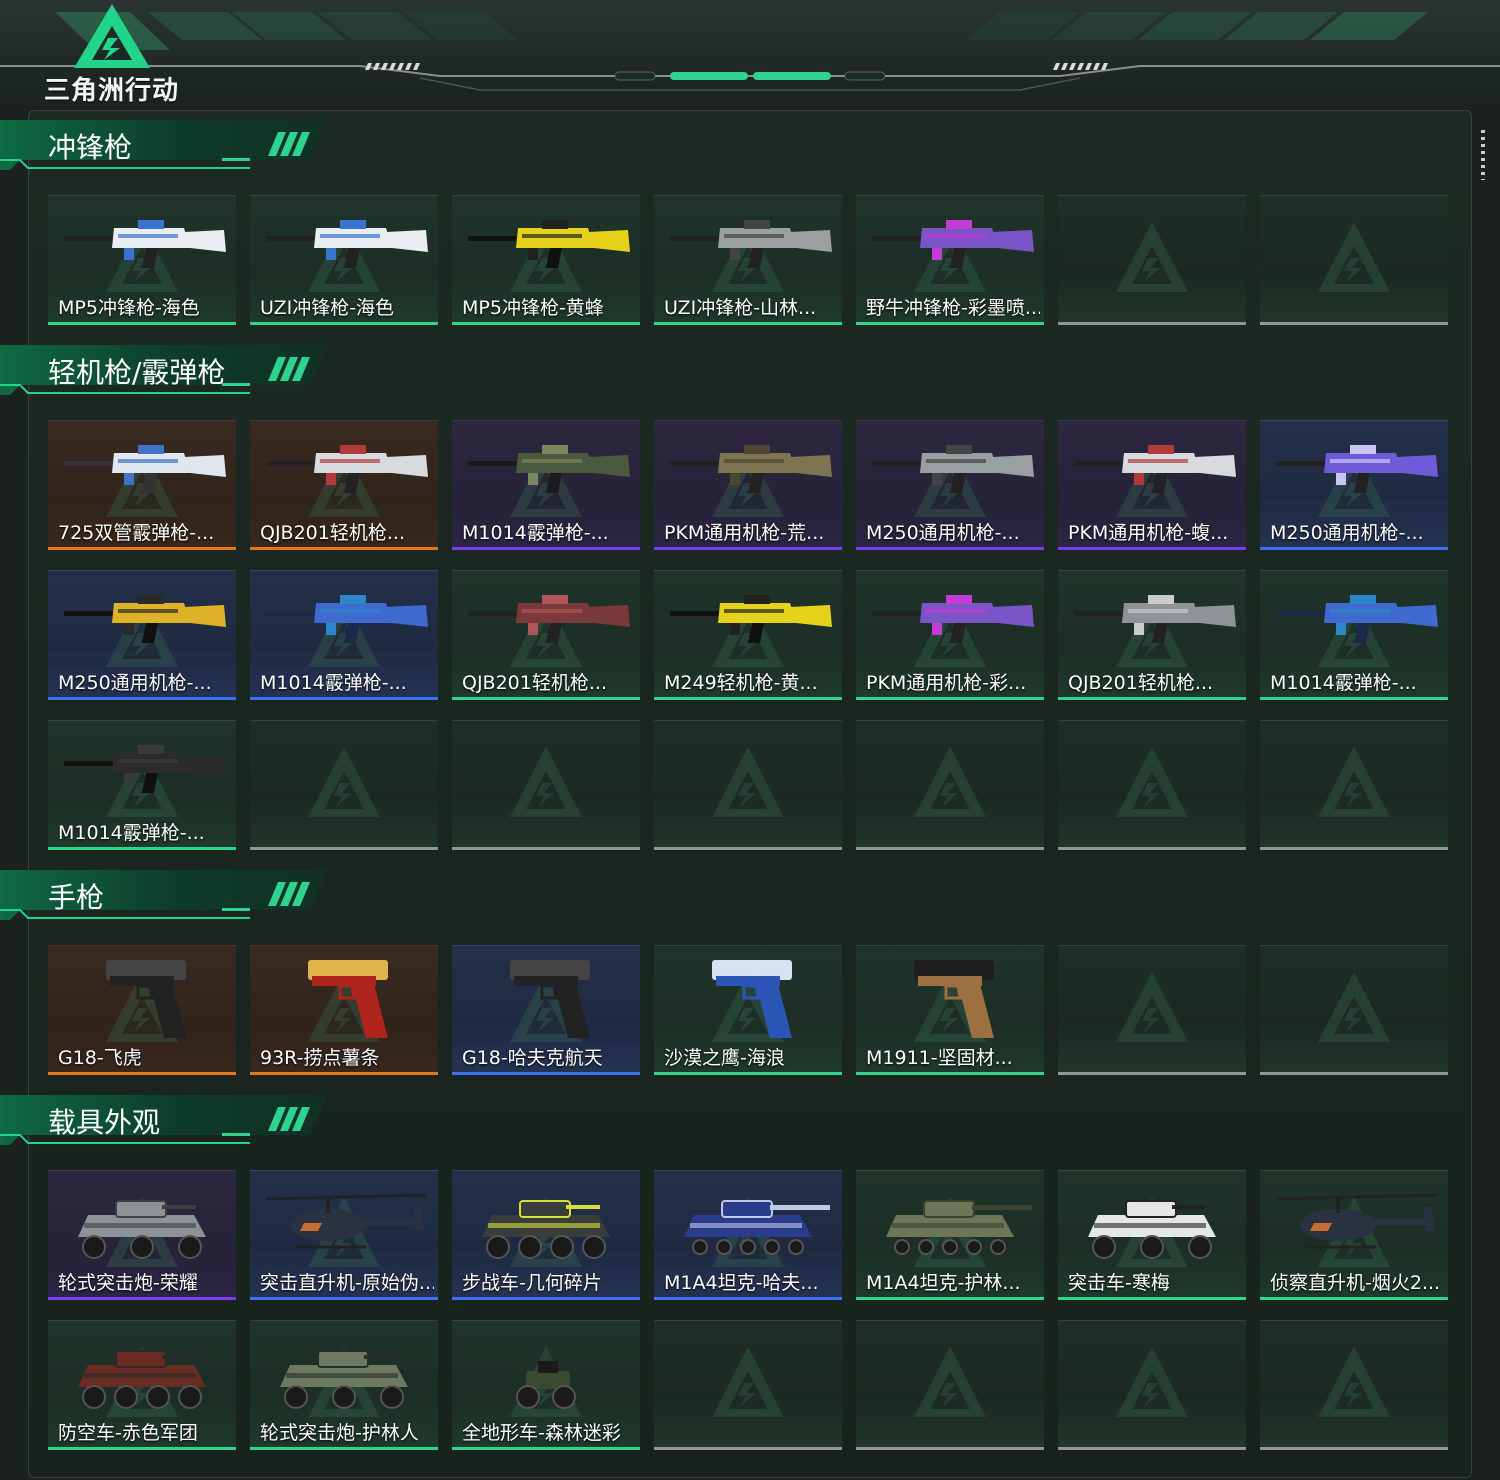 The width and height of the screenshot is (1500, 1480). I want to click on skin-card: MP5冲锋枪-黄蜂, so click(546, 260).